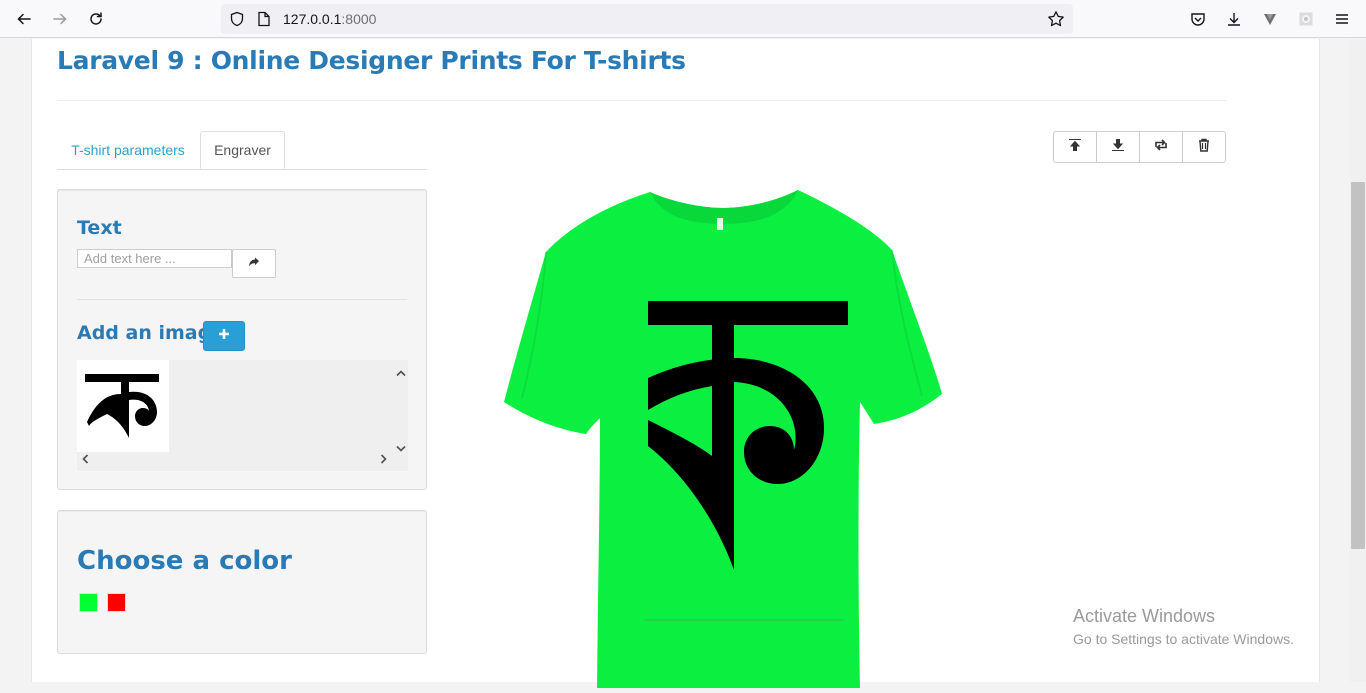 This screenshot has height=693, width=1366. I want to click on plus-icon, so click(224, 336).